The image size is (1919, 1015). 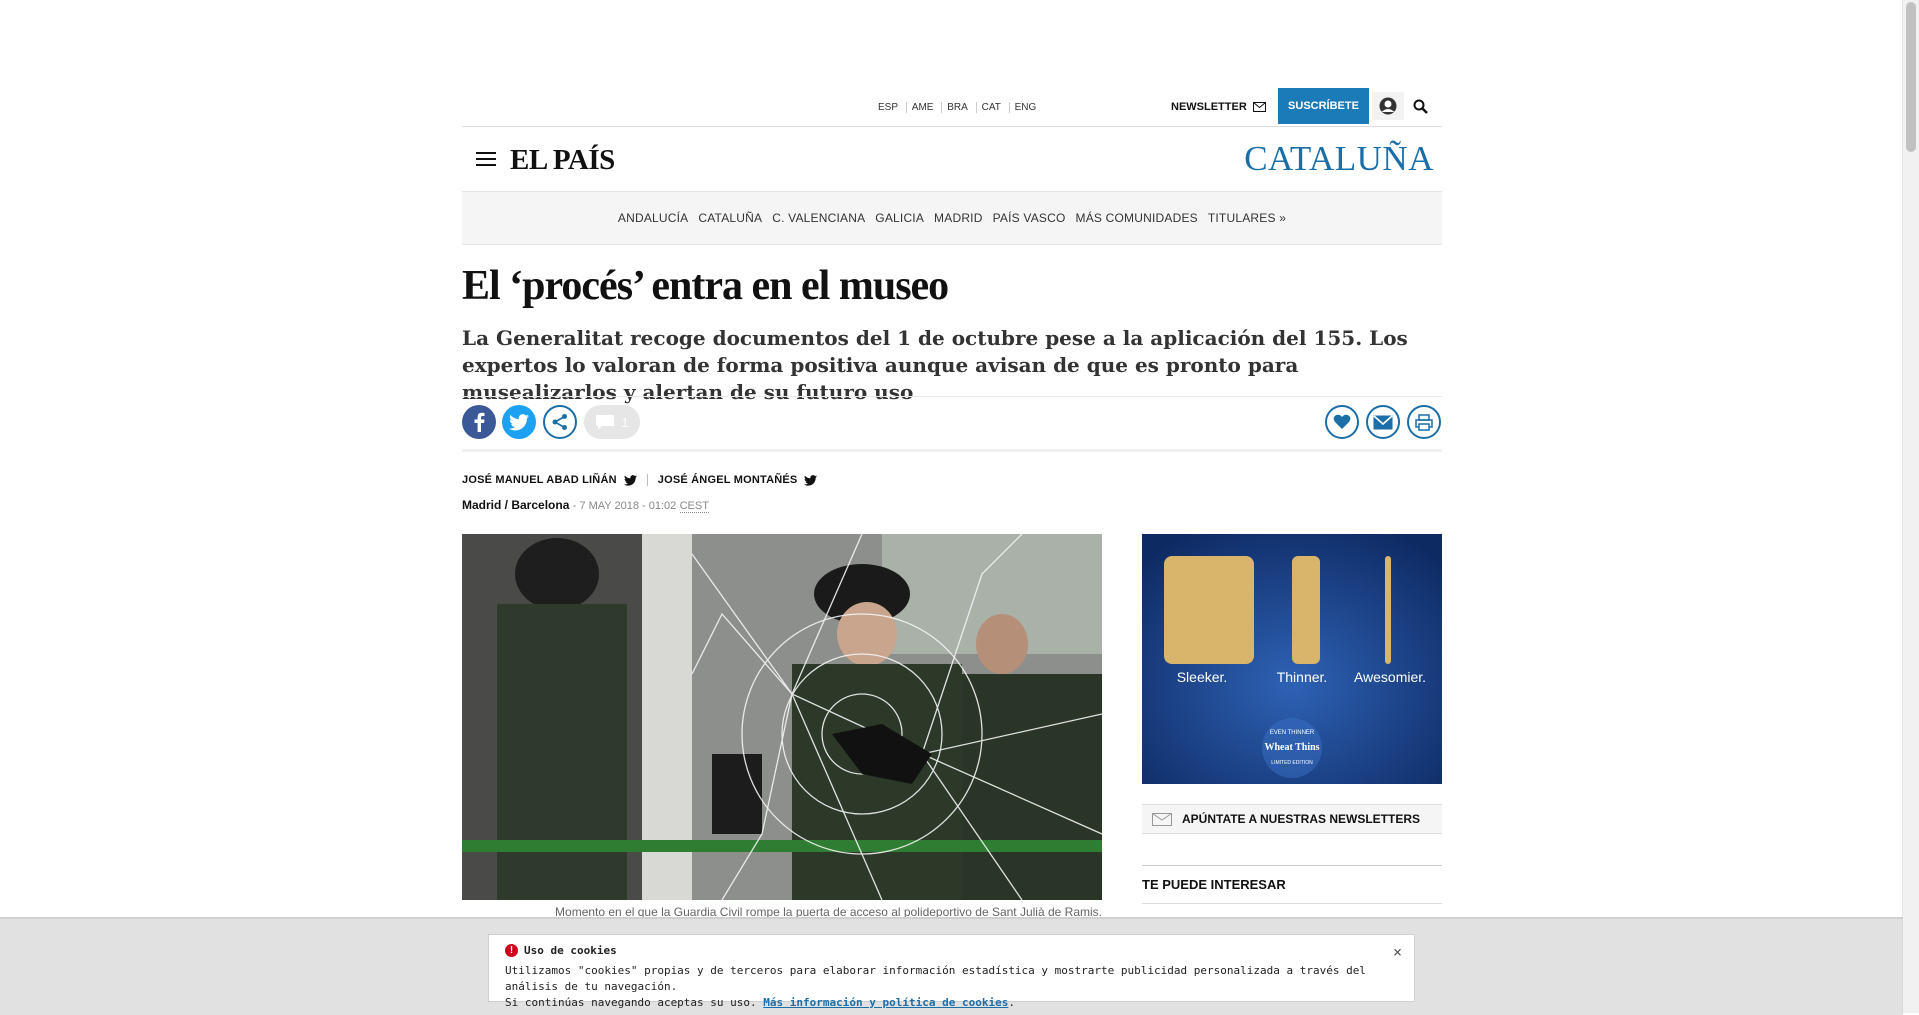 I want to click on search-button, so click(x=1420, y=106).